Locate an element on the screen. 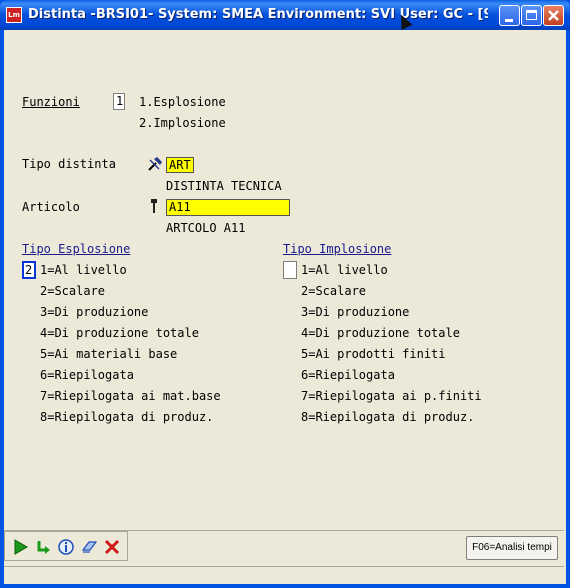  implosione-option: 4=Di produzione totale is located at coordinates (380, 333).